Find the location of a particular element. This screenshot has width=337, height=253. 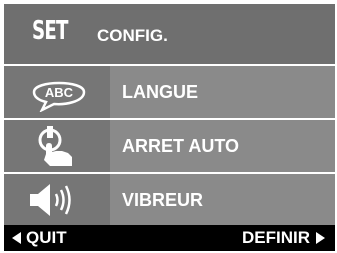

menu-item-label: ARRET AUTO is located at coordinates (180, 146).